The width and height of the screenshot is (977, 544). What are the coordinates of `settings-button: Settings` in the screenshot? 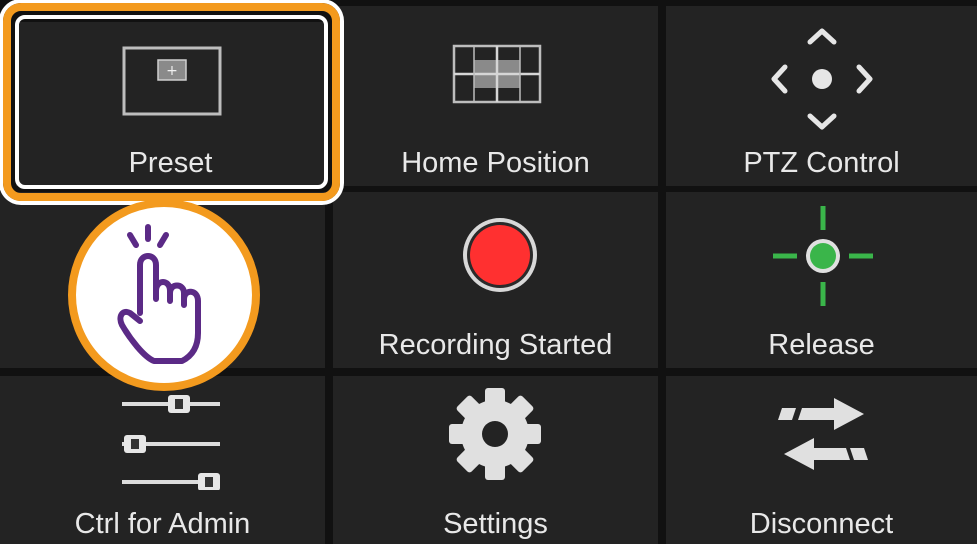 It's located at (495, 460).